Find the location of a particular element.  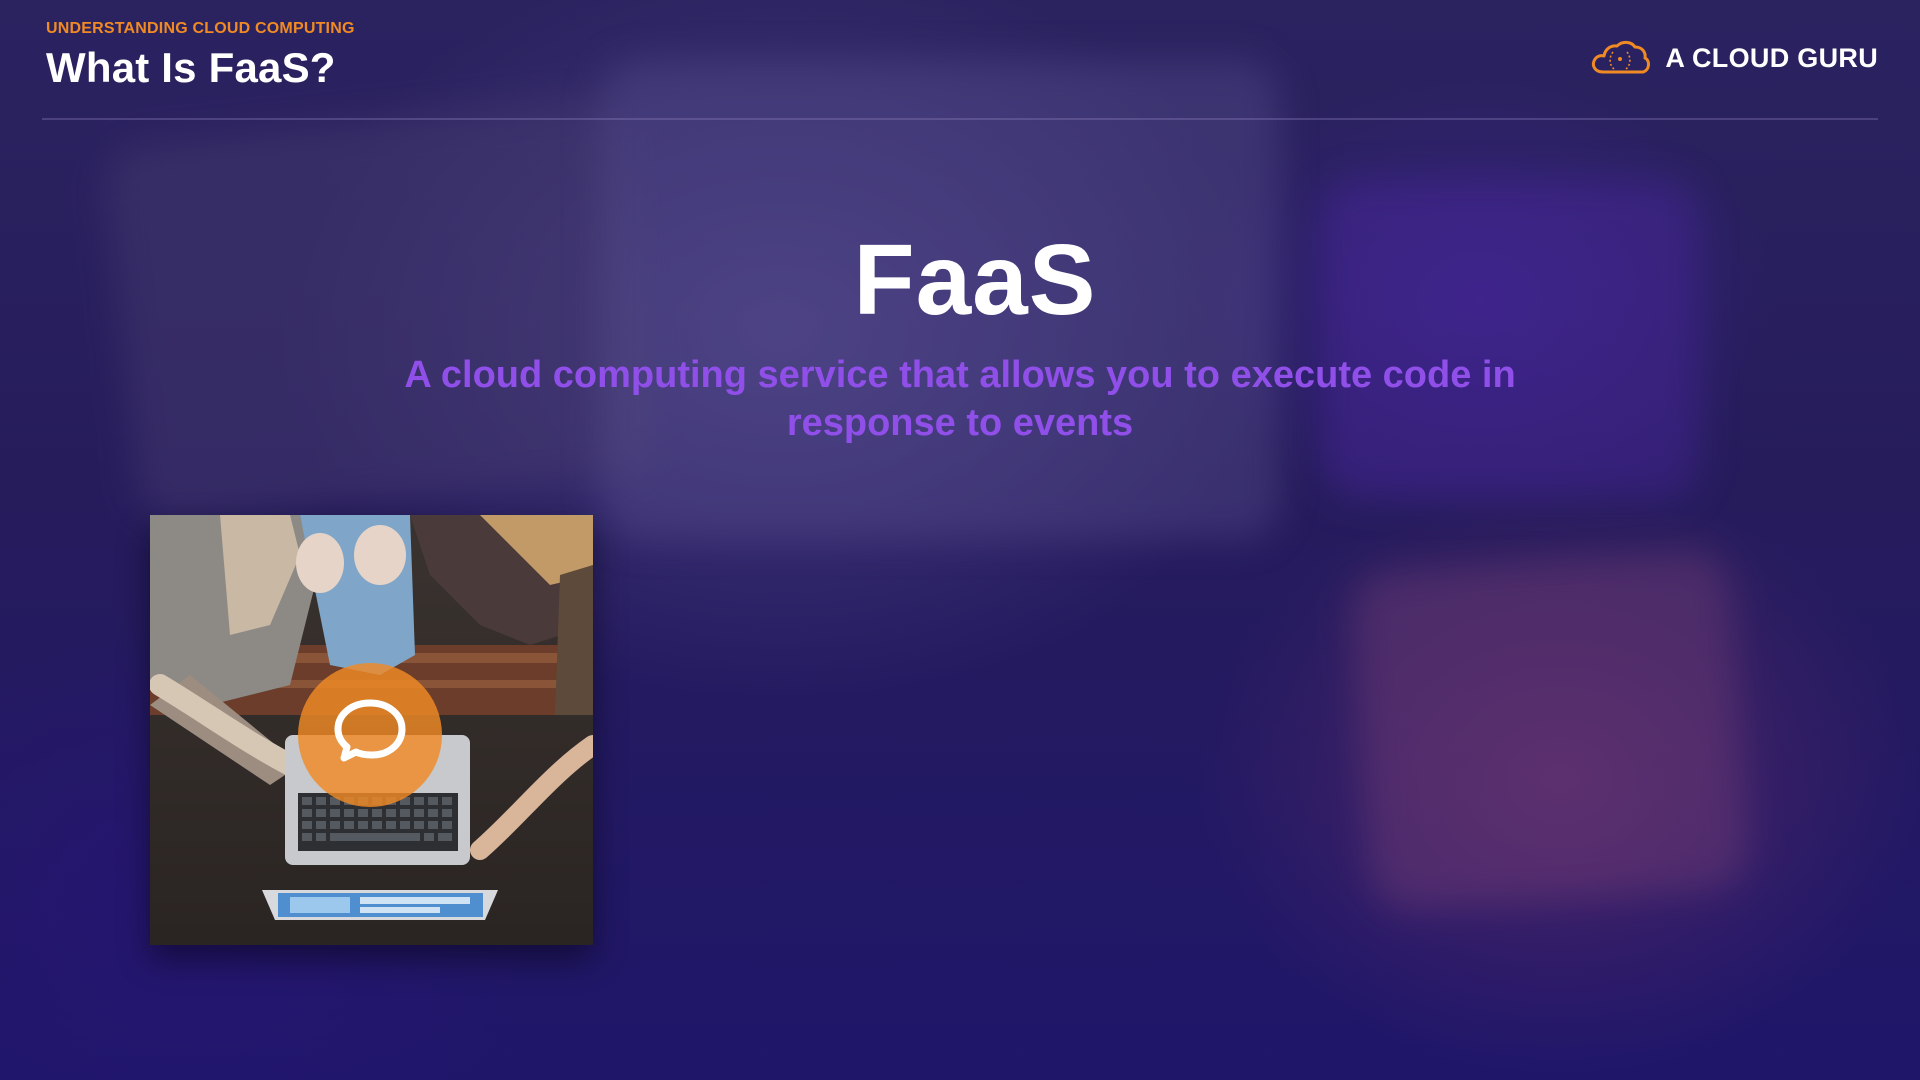

section-kicker: UNDERSTANDING CLOUD COMPUTING is located at coordinates (200, 28).